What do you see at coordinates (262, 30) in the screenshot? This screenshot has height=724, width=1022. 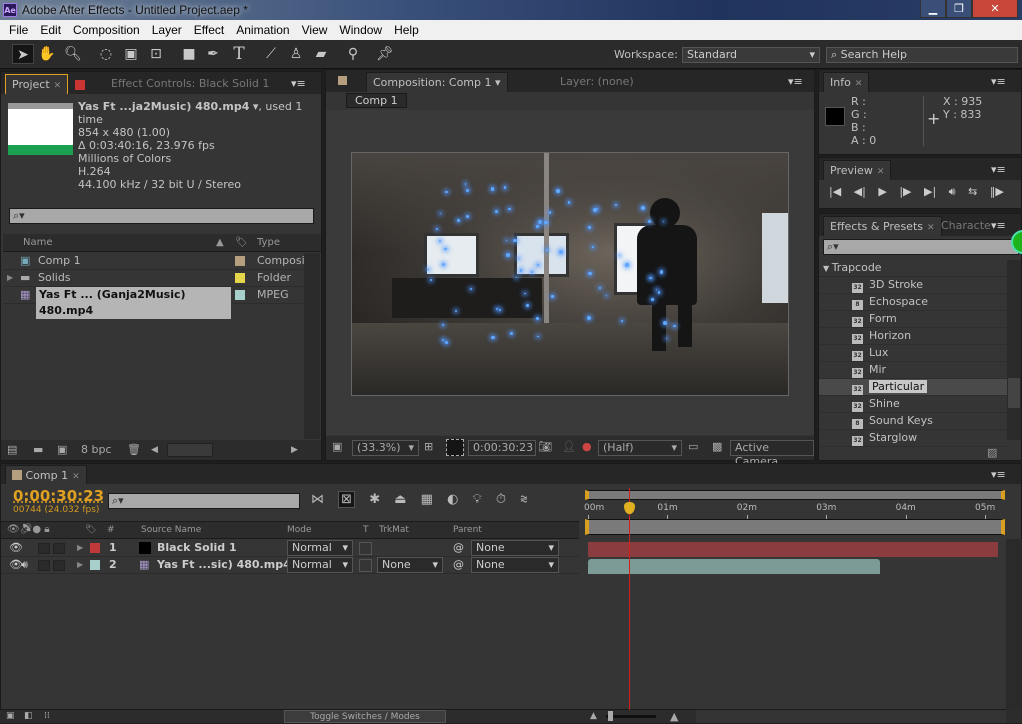 I see `menu-animation: Animation` at bounding box center [262, 30].